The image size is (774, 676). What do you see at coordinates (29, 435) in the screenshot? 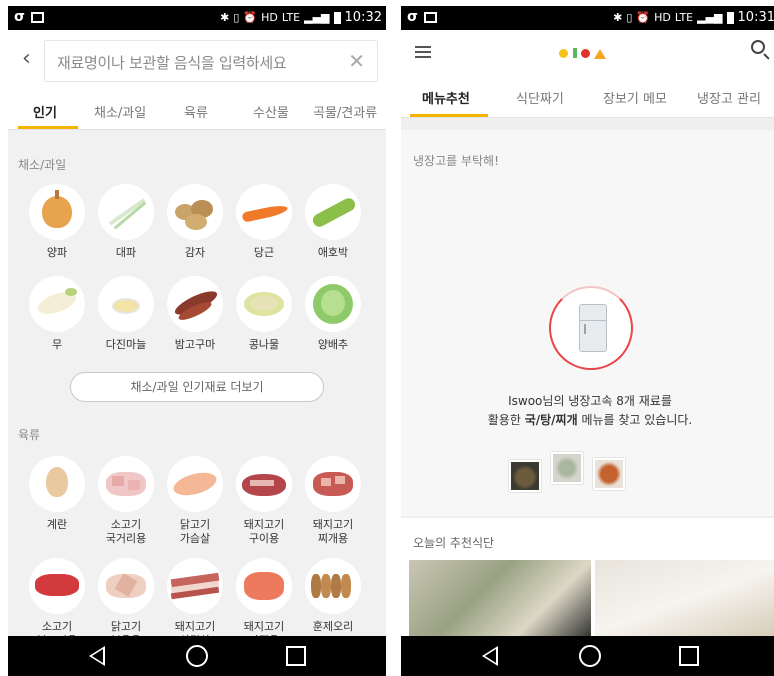
I see `section-title-meat: 육류` at bounding box center [29, 435].